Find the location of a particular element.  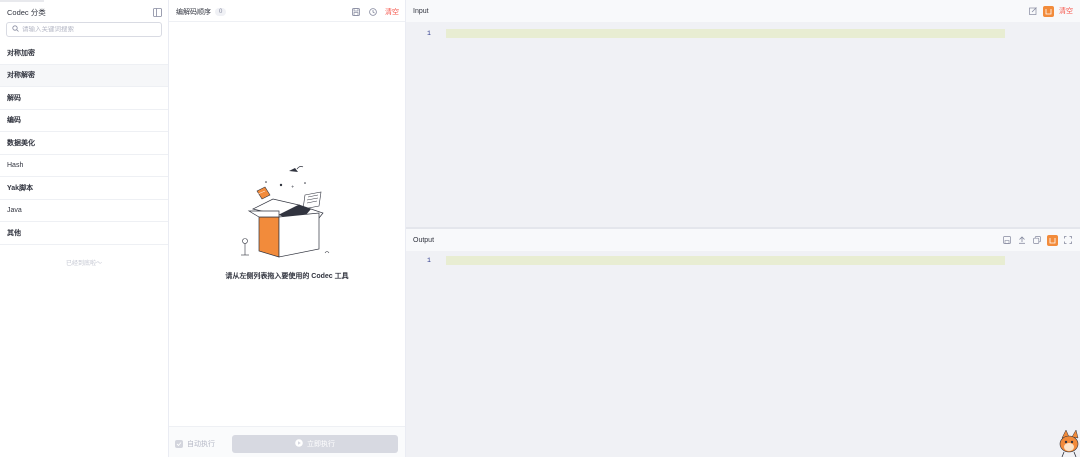

search-input is located at coordinates (87, 29).